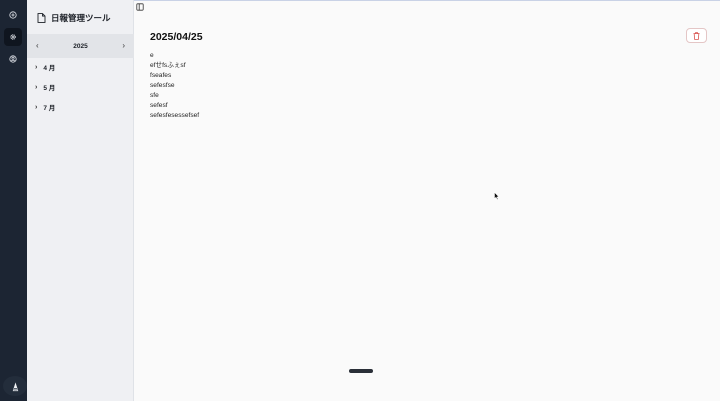 The width and height of the screenshot is (720, 401). Describe the element at coordinates (497, 196) in the screenshot. I see `mouse-cursor-icon` at that location.